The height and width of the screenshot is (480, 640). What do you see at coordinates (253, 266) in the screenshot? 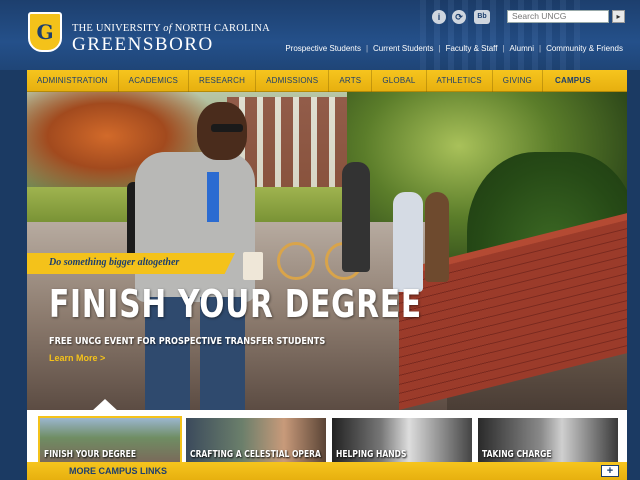
I see `coffee-cup` at bounding box center [253, 266].